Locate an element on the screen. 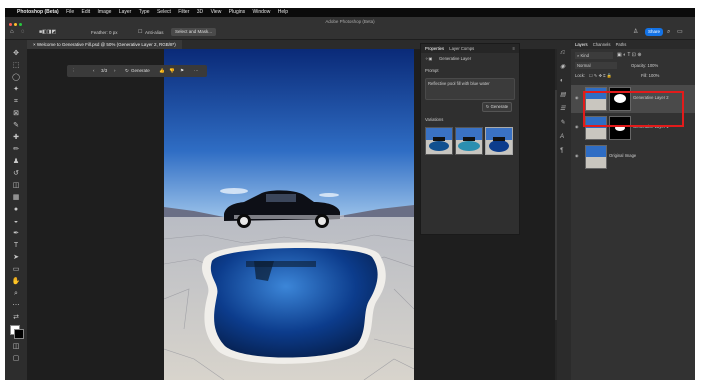  path-selection-tool-icon: ➤ is located at coordinates (16, 258).